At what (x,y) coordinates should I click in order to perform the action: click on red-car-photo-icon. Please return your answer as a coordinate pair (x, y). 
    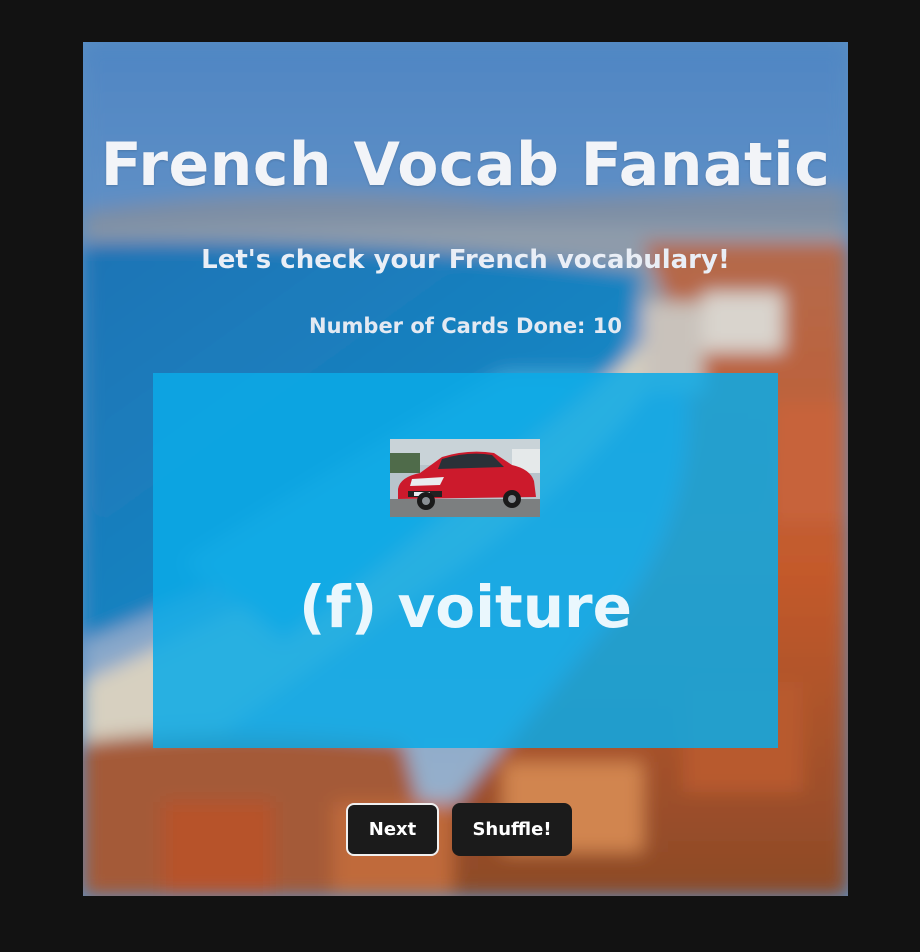
    Looking at the image, I should click on (465, 478).